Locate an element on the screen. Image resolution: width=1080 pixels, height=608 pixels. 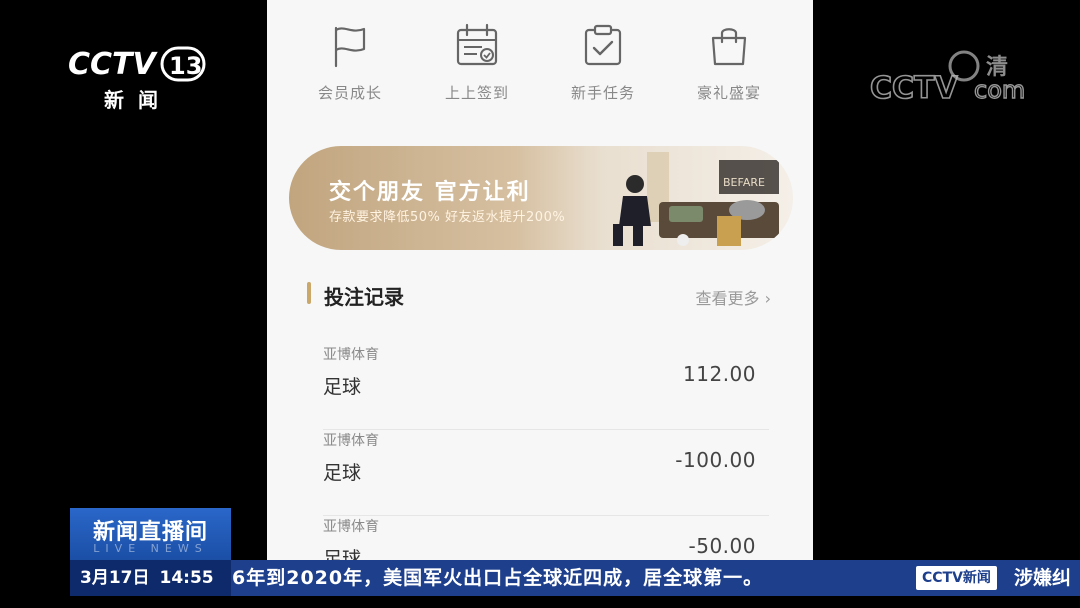
ticker-datetime: 3月17日 14:55 is located at coordinates (150, 578).